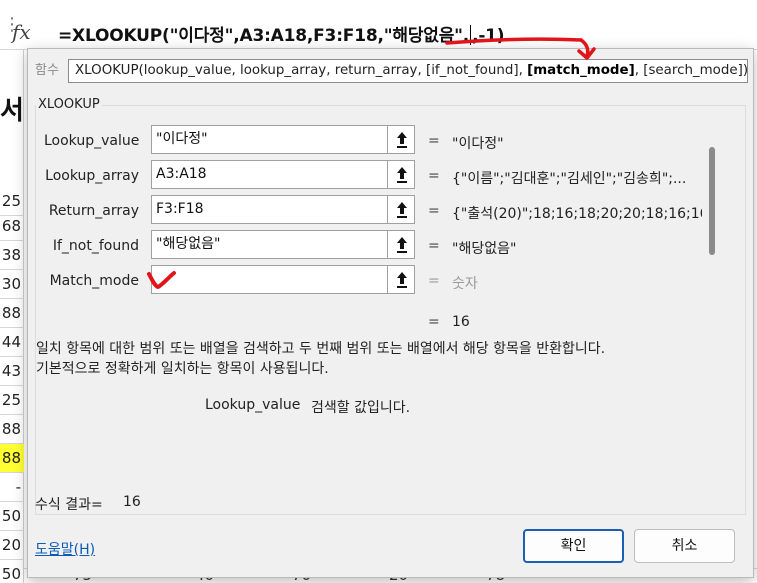 The width and height of the screenshot is (757, 583). I want to click on scrollbar-thumb, so click(712, 201).